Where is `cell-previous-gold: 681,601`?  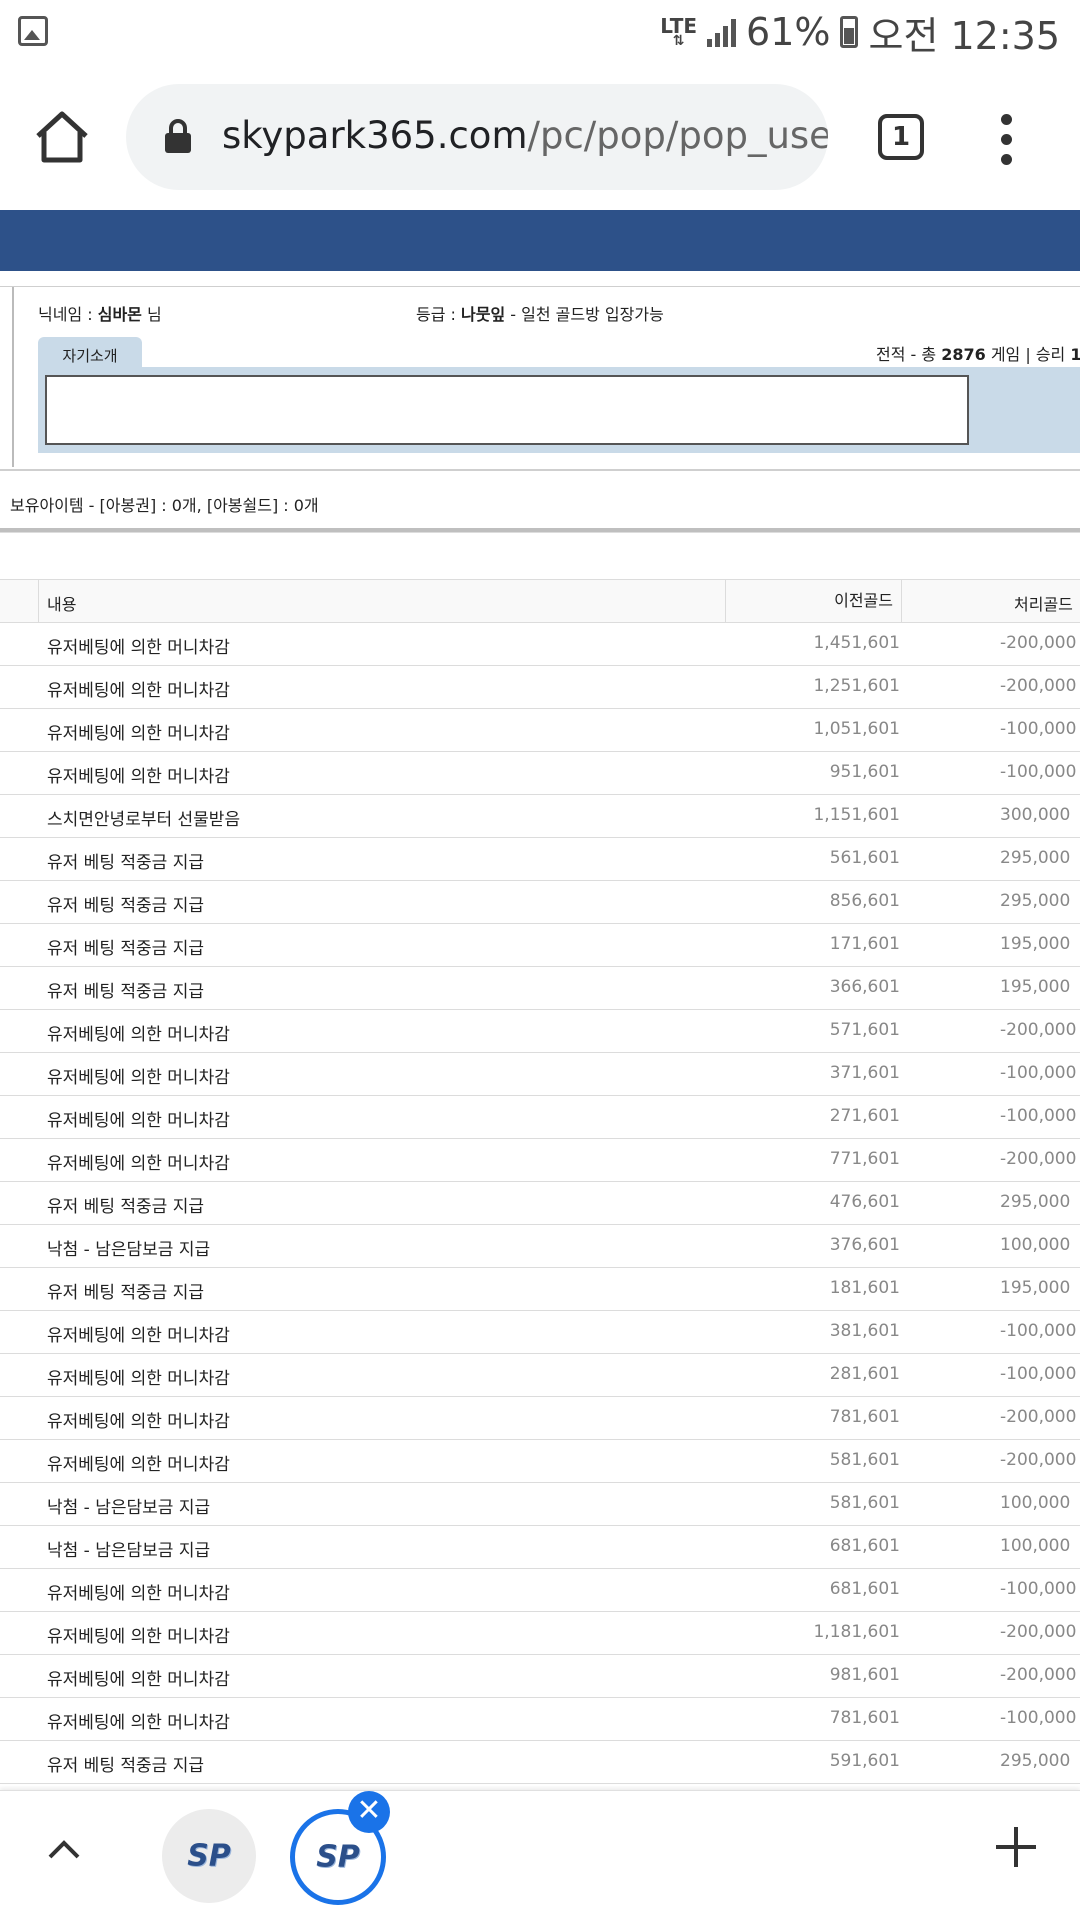 cell-previous-gold: 681,601 is located at coordinates (864, 1546).